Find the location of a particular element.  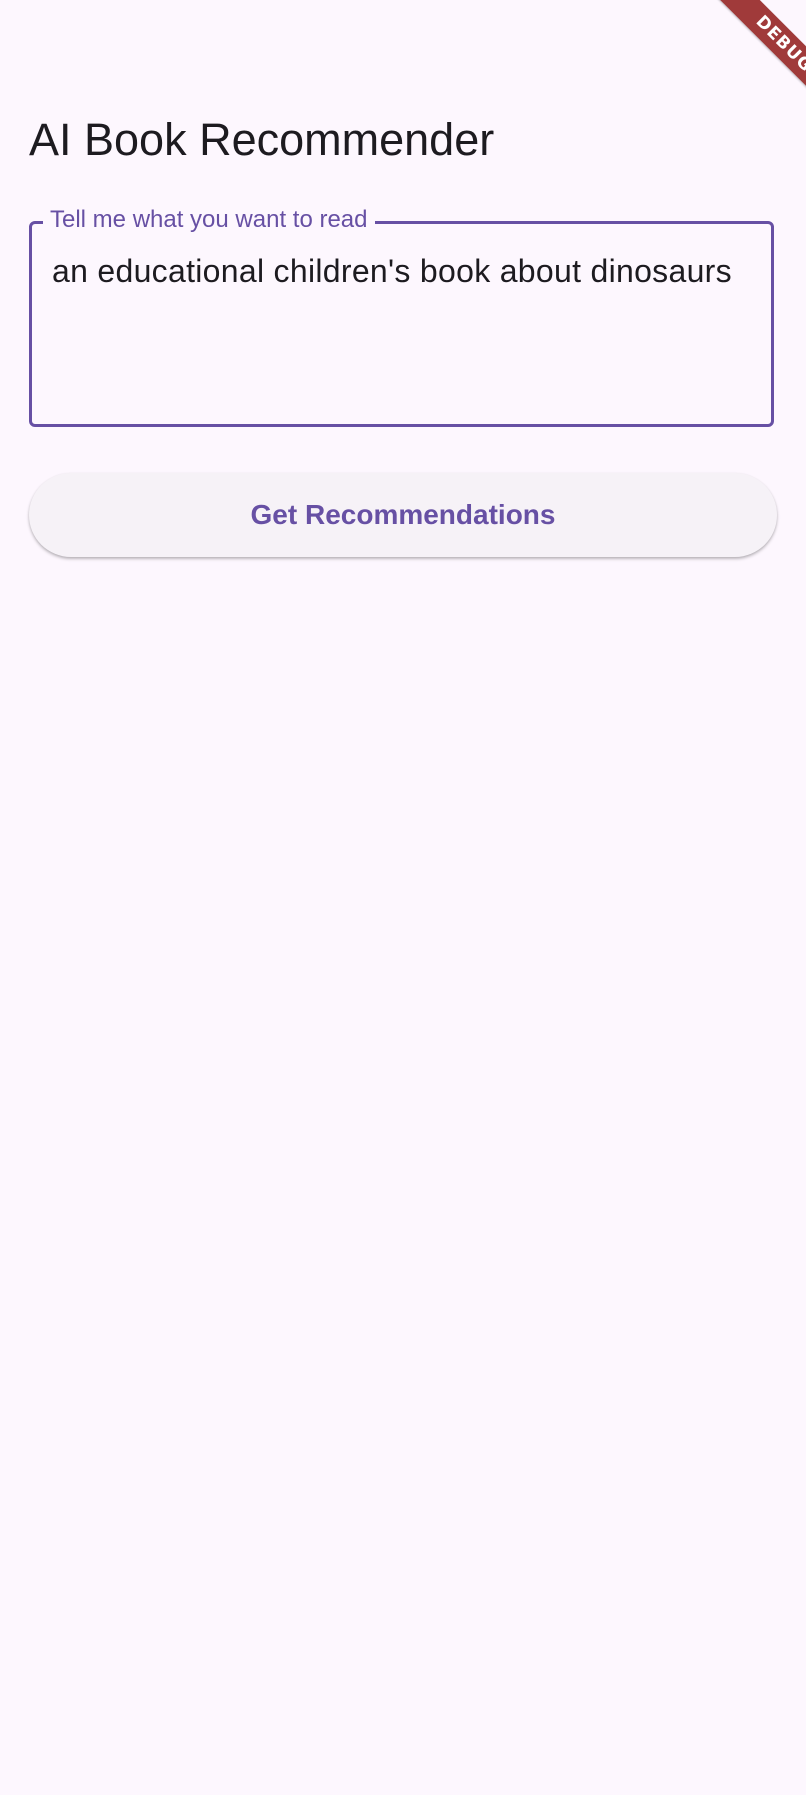

get-recommendations-button: Get Recommendations is located at coordinates (403, 515).